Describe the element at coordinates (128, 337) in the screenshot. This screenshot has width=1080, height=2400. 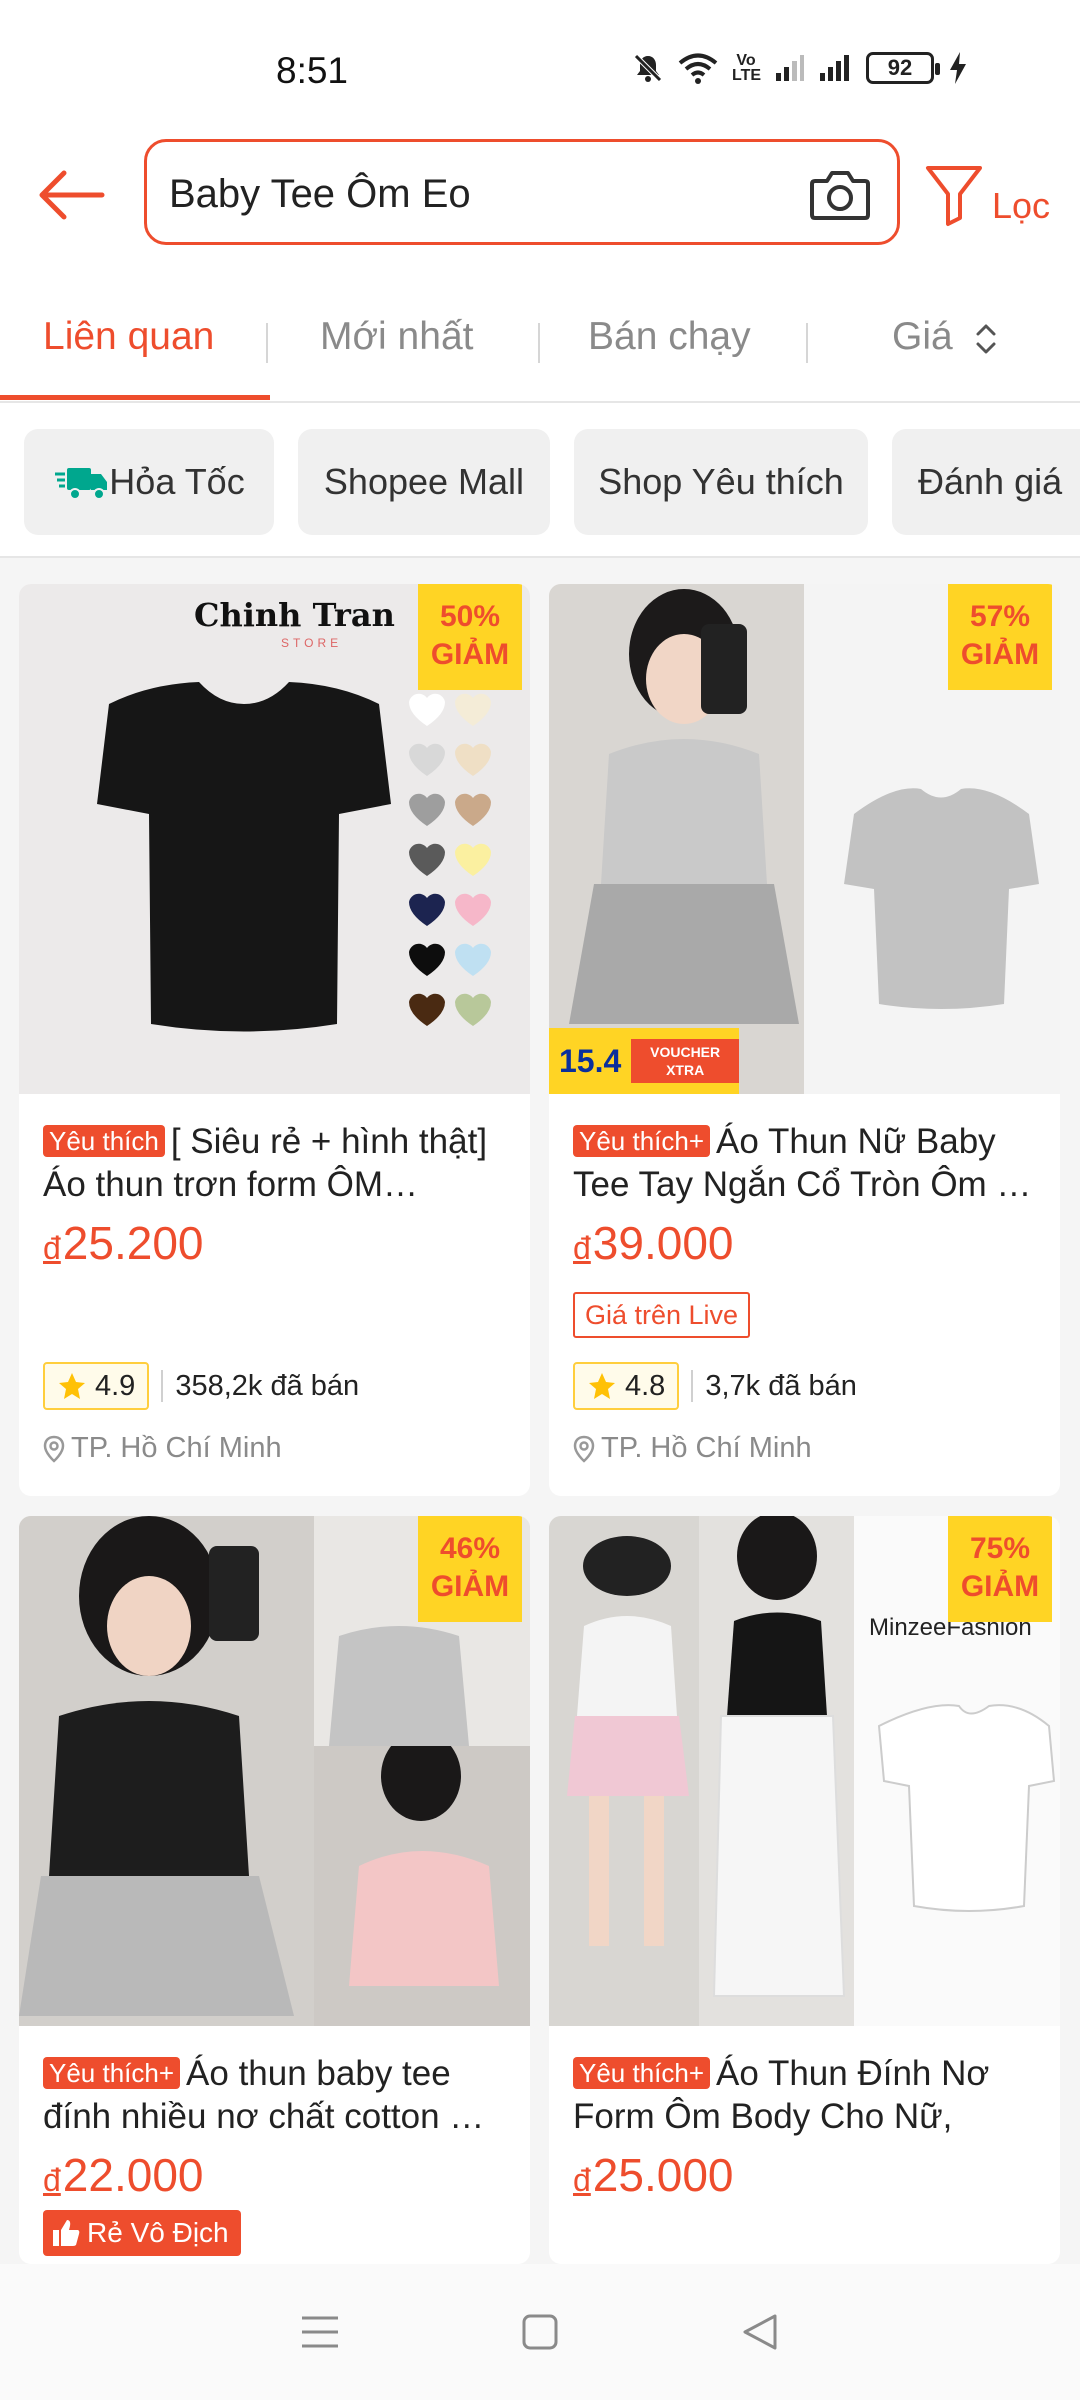
I see `tab-relevance: Liên quan` at that location.